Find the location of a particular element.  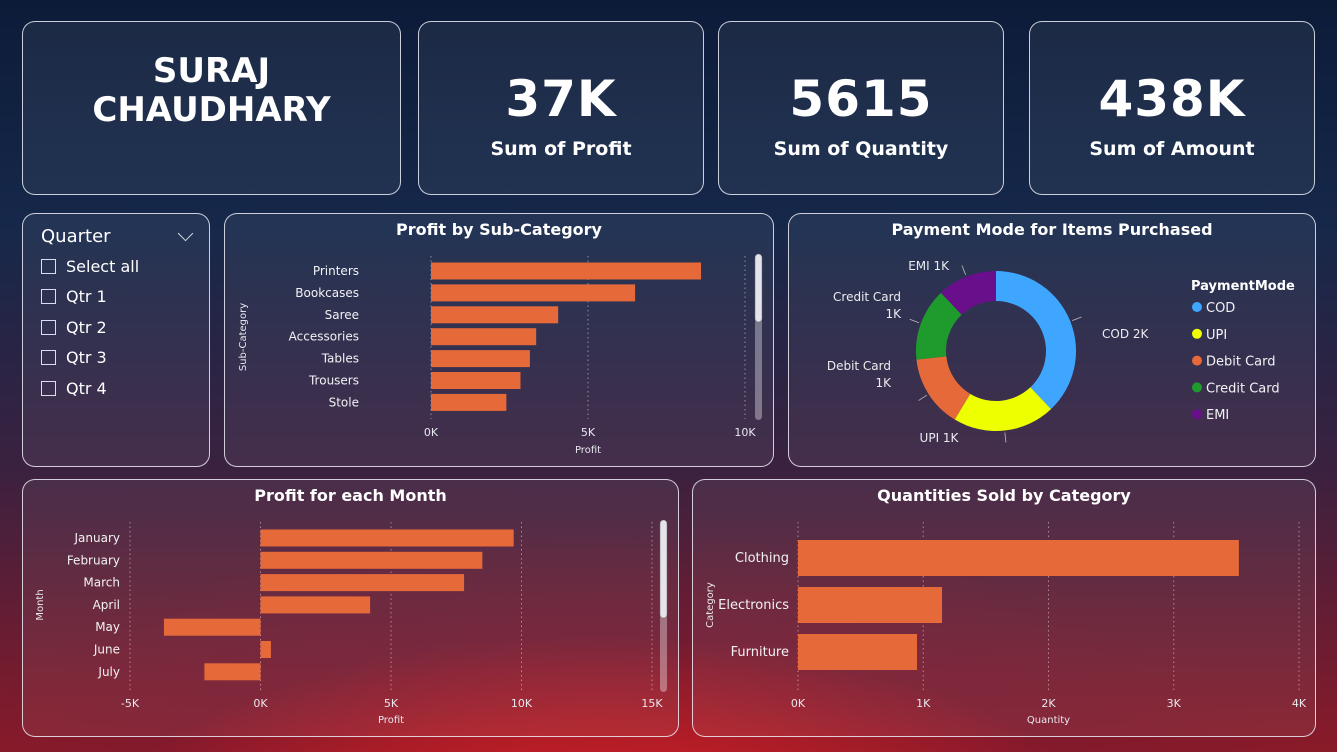

slicer-option-select-all: Select all is located at coordinates (90, 266).